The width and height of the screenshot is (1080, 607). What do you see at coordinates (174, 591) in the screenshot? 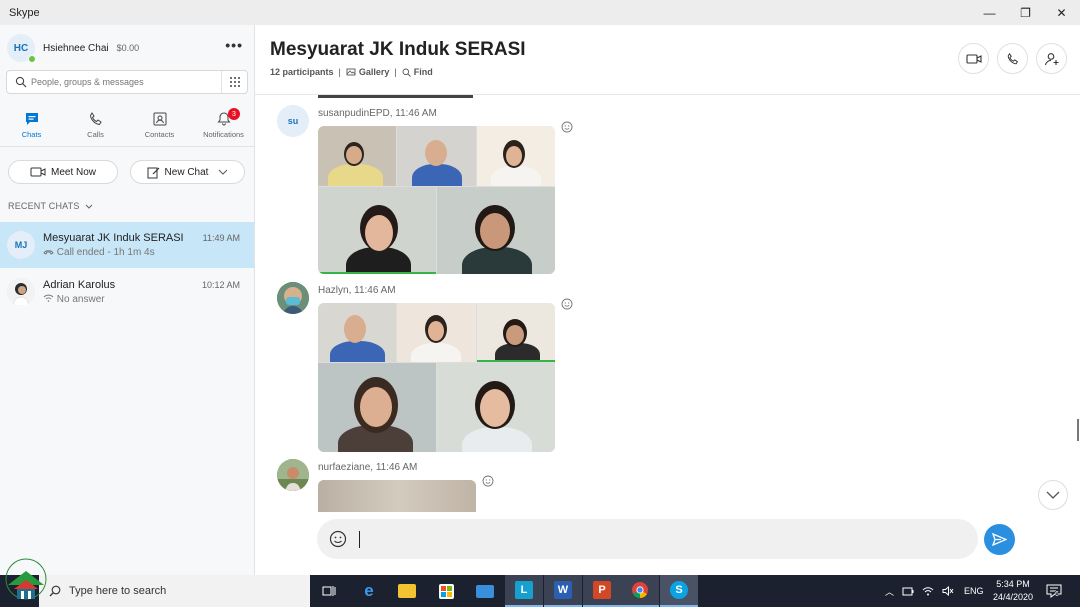
I see `taskbar-search: Type here to search` at bounding box center [174, 591].